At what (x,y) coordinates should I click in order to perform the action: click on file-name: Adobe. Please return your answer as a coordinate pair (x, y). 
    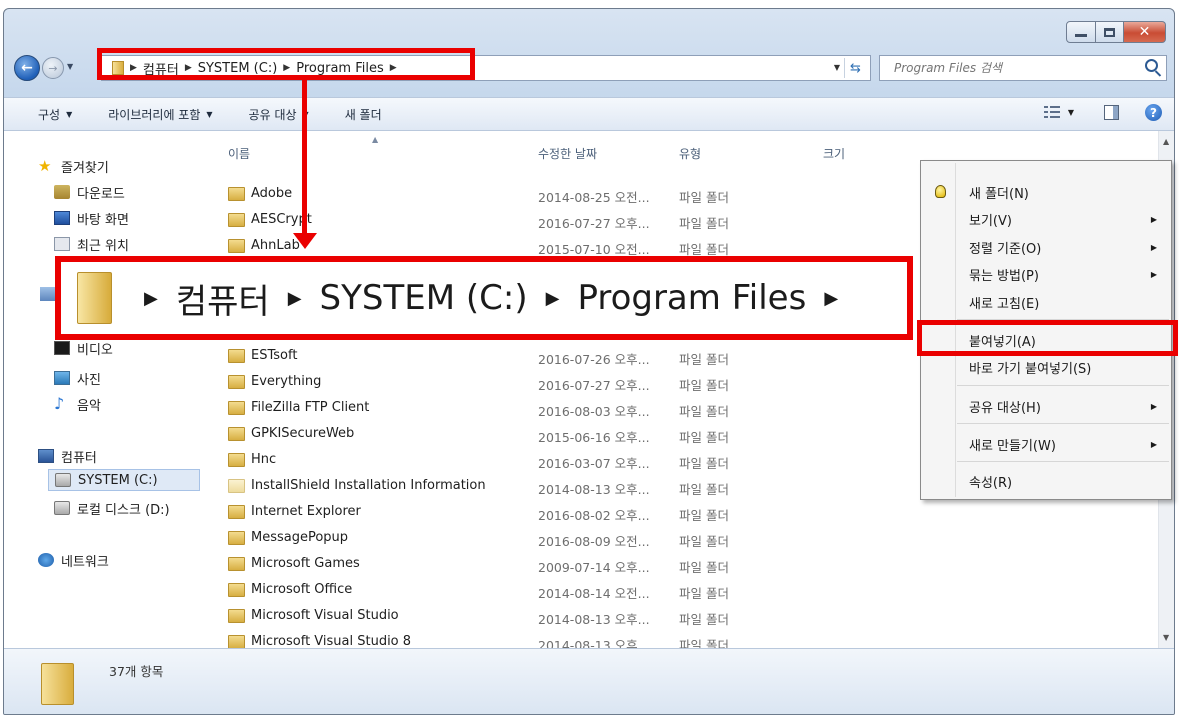
    Looking at the image, I should click on (272, 193).